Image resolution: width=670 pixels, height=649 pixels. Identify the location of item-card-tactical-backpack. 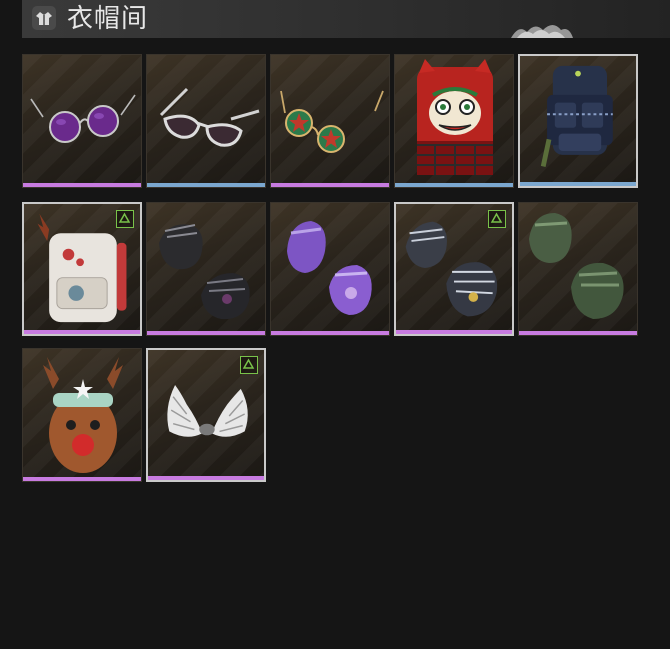
(578, 121).